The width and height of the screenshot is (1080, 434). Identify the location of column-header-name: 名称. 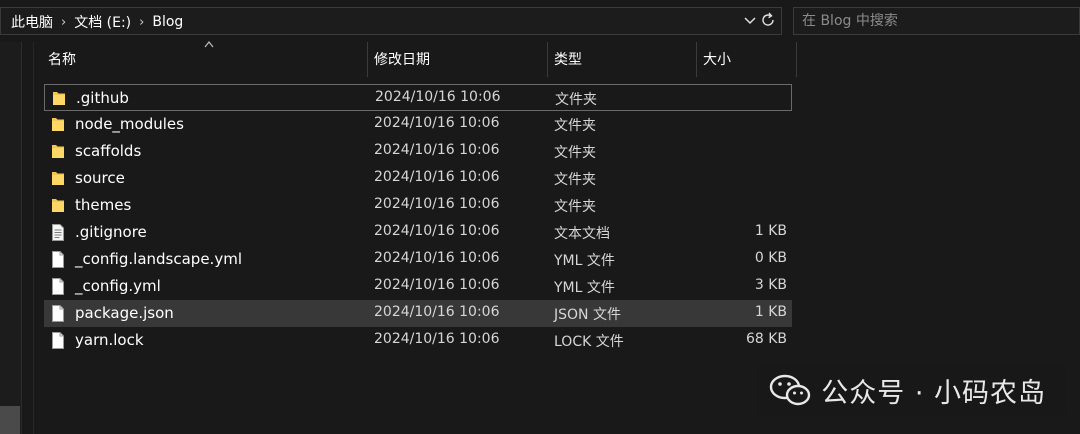
(205, 59).